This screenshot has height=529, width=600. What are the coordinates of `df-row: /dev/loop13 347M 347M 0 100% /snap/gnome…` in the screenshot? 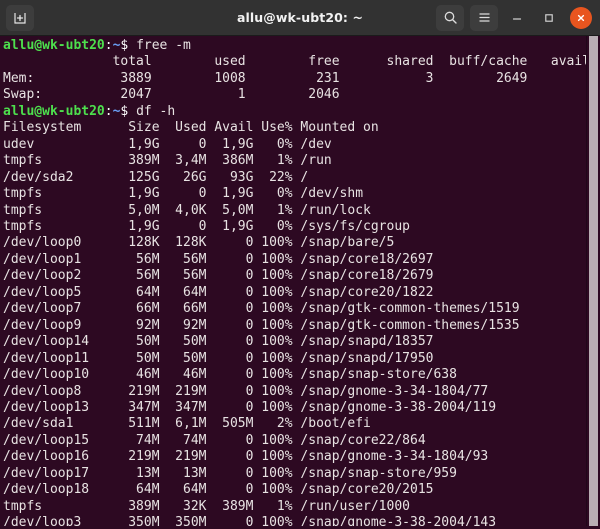 It's located at (250, 407).